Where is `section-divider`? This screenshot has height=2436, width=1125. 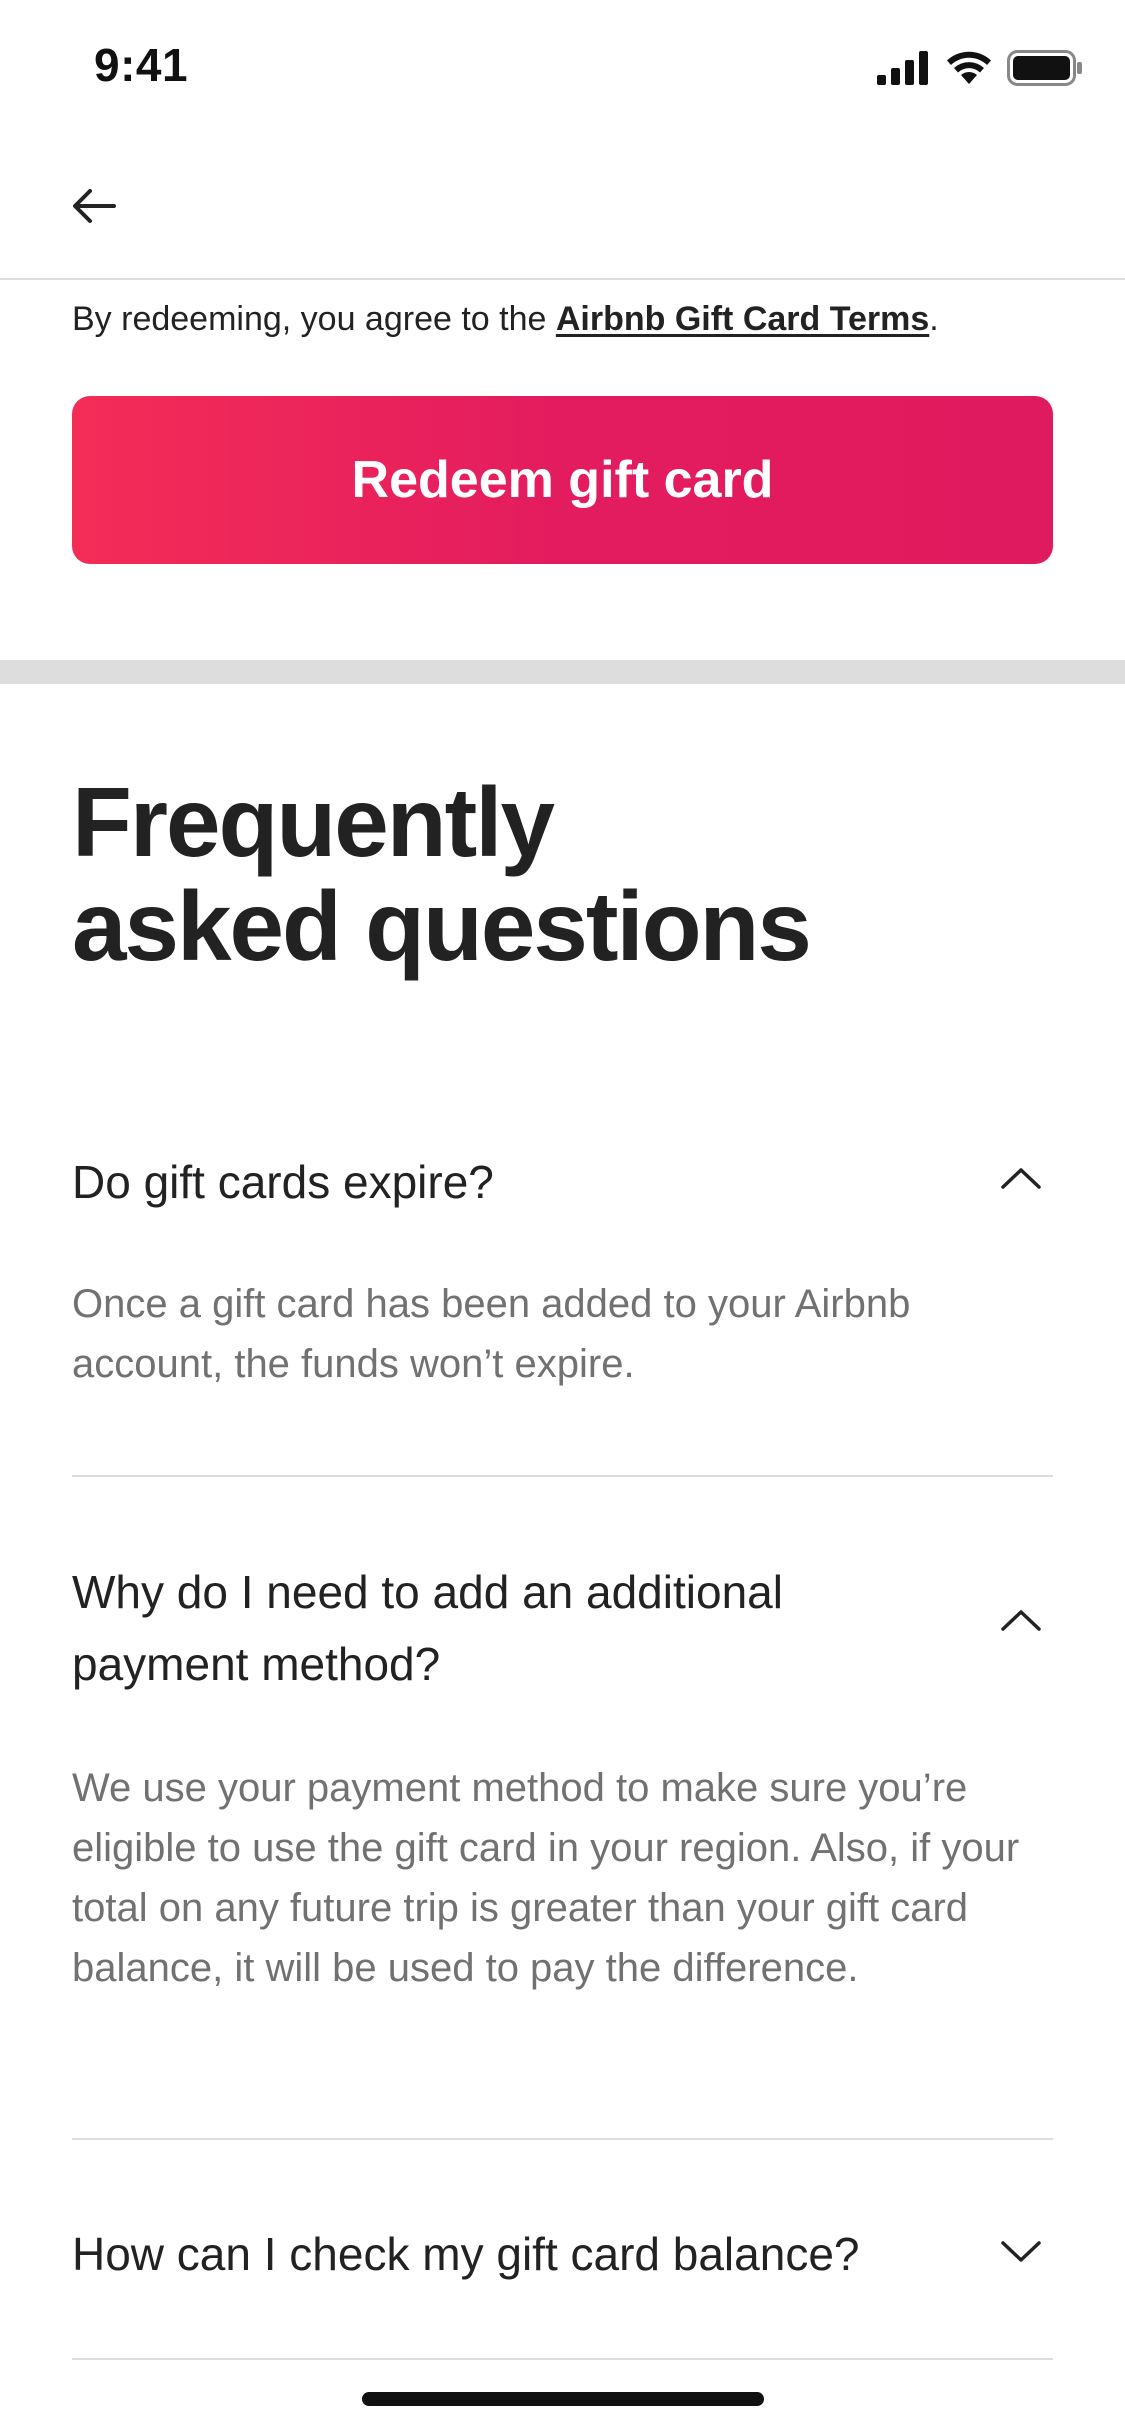 section-divider is located at coordinates (562, 672).